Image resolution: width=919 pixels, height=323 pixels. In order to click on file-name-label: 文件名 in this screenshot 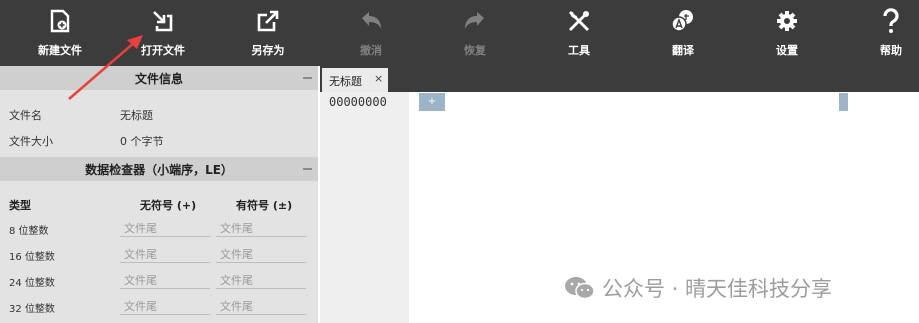, I will do `click(25, 115)`.